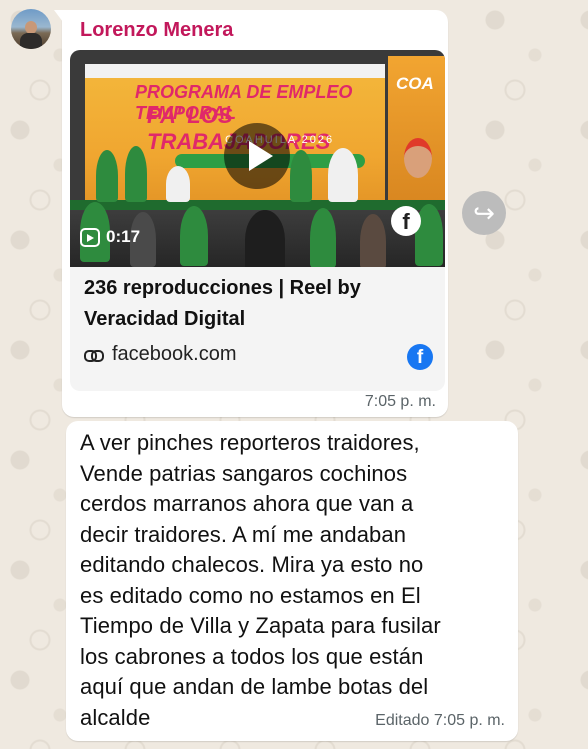  What do you see at coordinates (260, 625) in the screenshot?
I see `message-line: Tiempo de Villa y Zapata para fusilar` at bounding box center [260, 625].